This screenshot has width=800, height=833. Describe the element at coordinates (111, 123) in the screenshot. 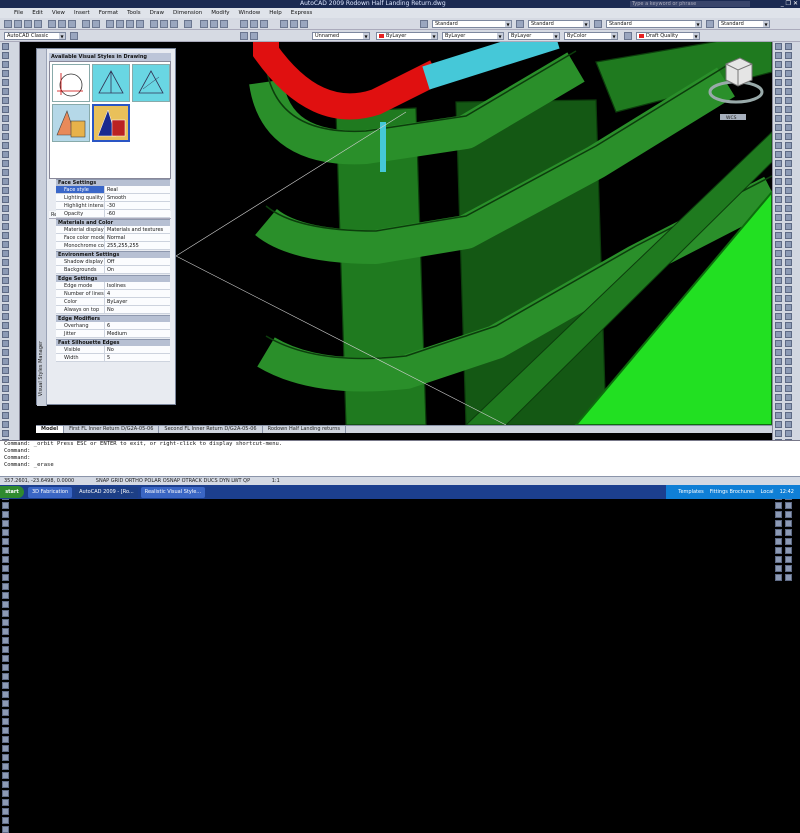

I see `style-thumb-realistic` at that location.